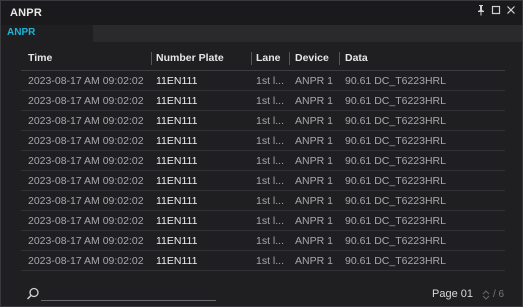 This screenshot has height=307, width=523. I want to click on column-header-data: Data, so click(356, 58).